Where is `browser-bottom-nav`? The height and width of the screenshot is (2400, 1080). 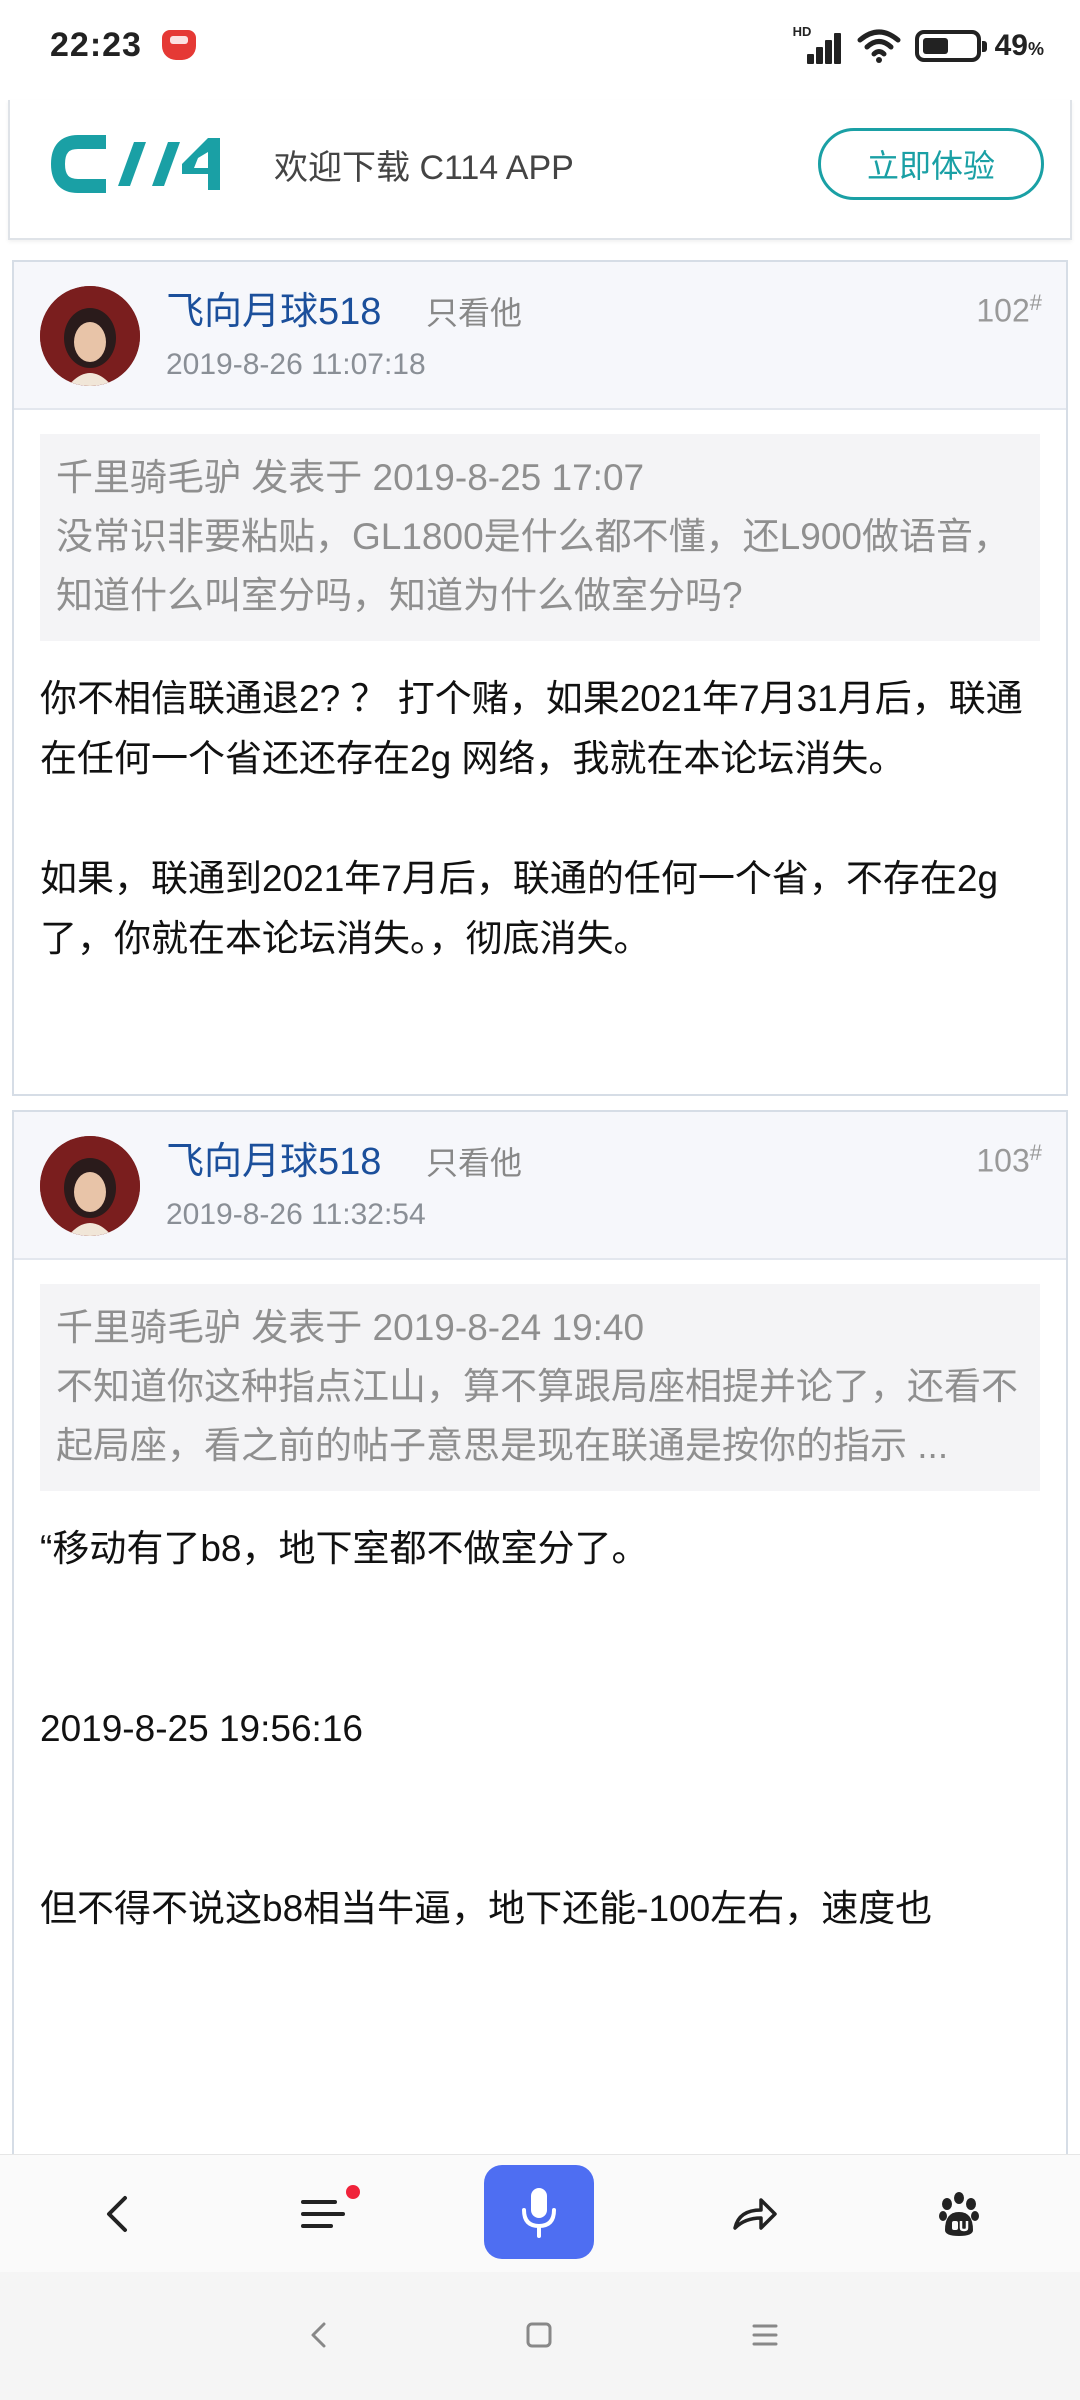 browser-bottom-nav is located at coordinates (540, 2213).